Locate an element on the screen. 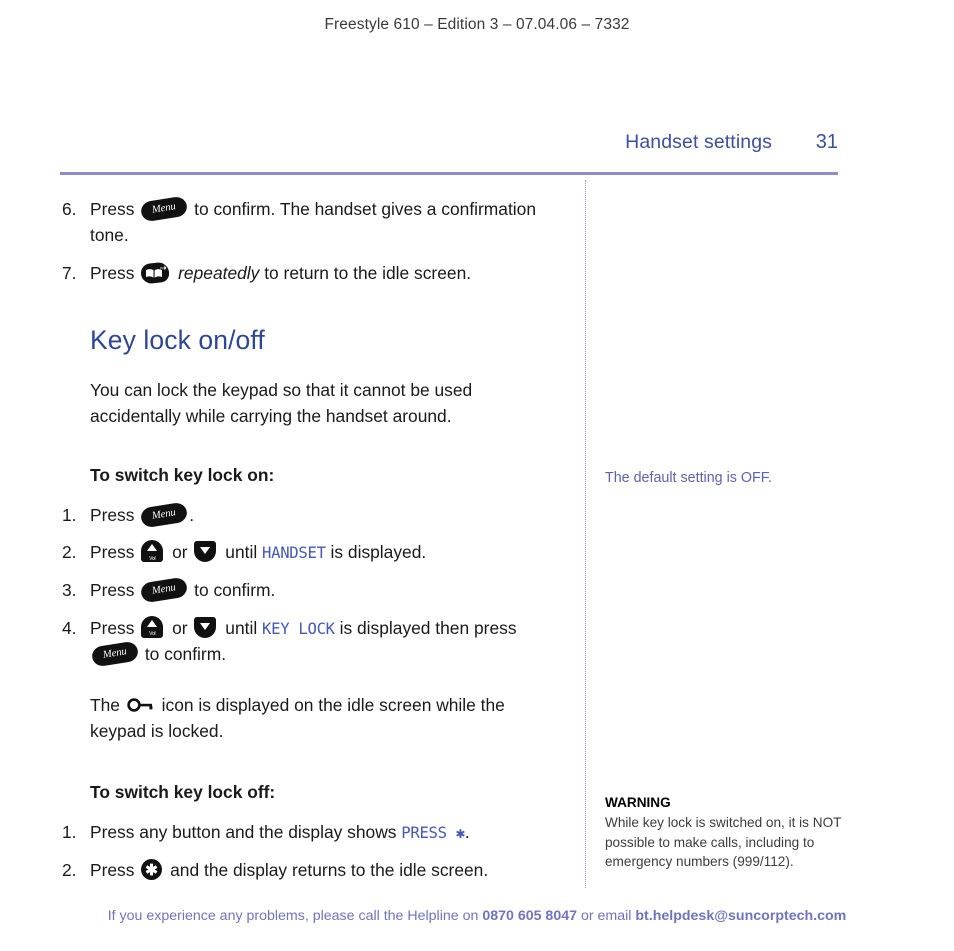 This screenshot has width=954, height=951. key-lock-glyph-icon is located at coordinates (141, 703).